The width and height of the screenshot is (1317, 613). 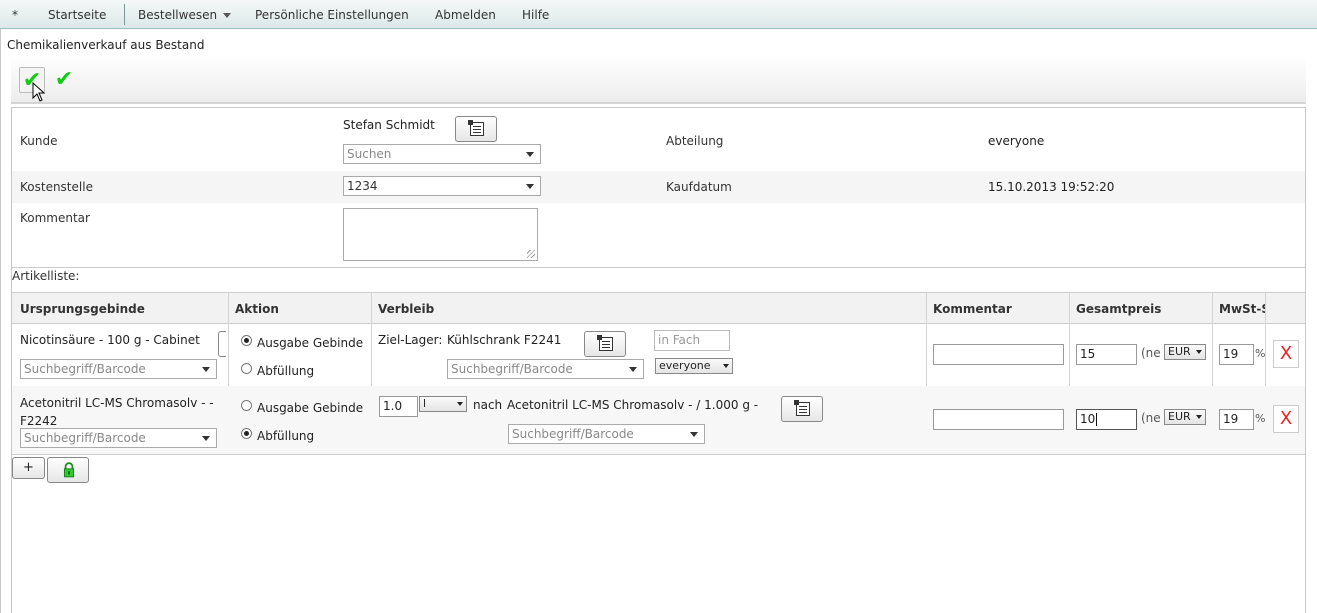 I want to click on menu-item-bestellwesen: Bestellwesen, so click(x=185, y=15).